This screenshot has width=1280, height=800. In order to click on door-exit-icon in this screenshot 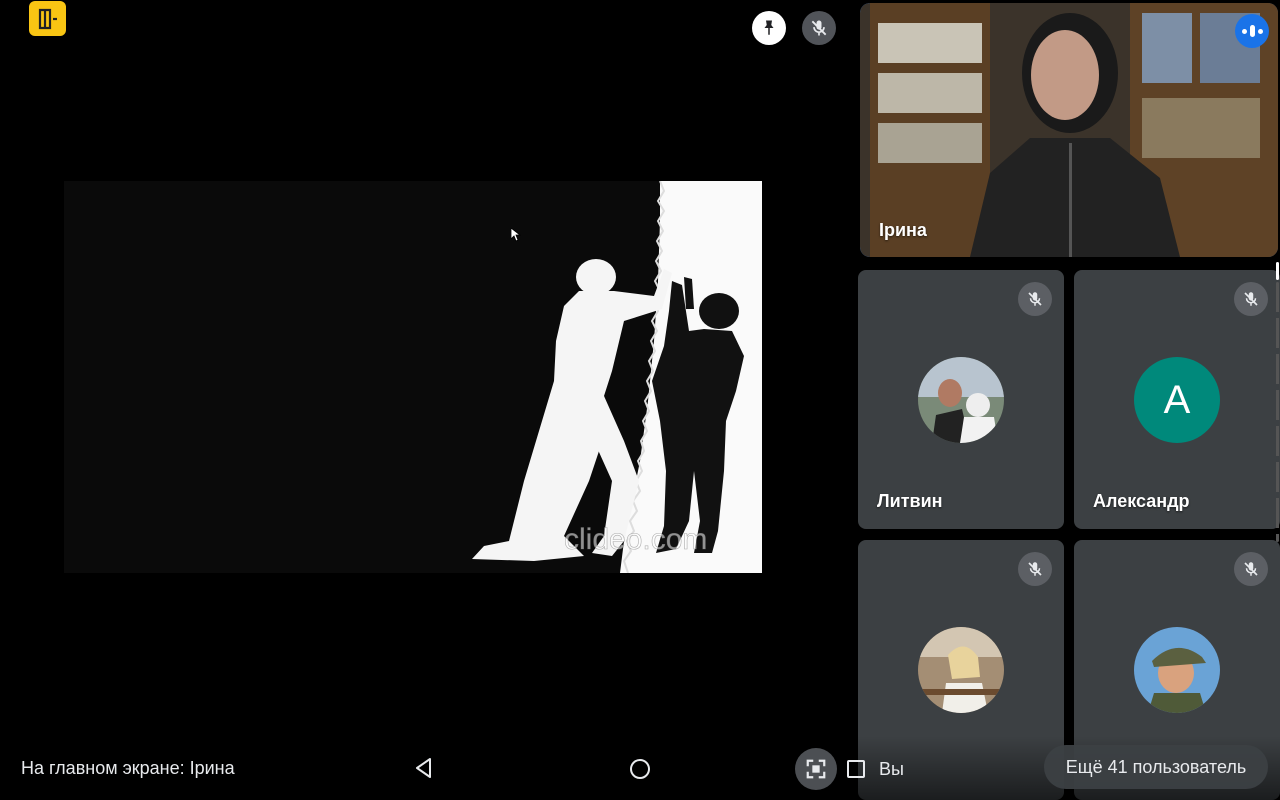, I will do `click(47, 18)`.